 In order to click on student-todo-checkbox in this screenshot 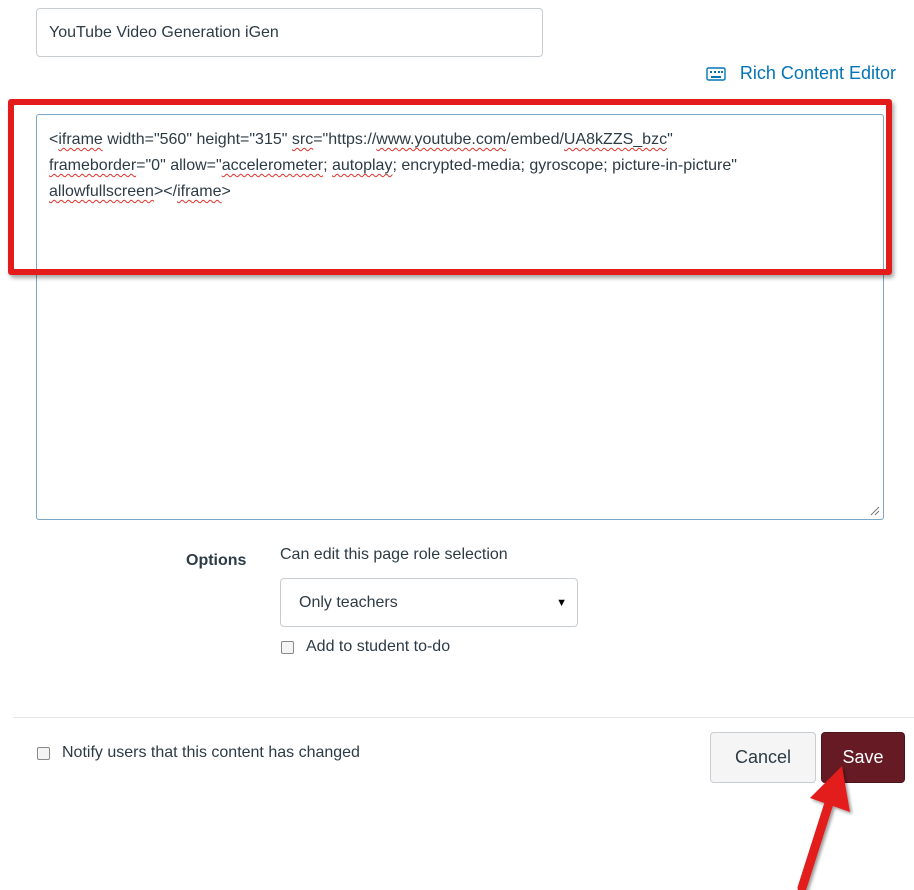, I will do `click(287, 647)`.